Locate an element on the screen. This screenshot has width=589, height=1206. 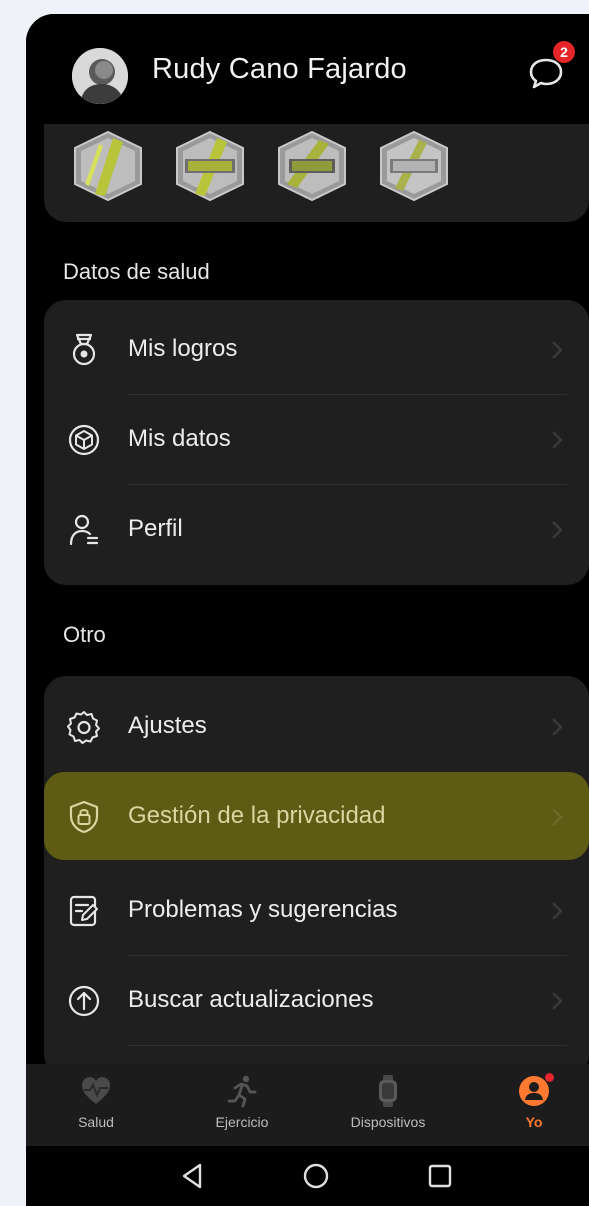
menu-item-label: Buscar actualizaciones is located at coordinates (251, 999).